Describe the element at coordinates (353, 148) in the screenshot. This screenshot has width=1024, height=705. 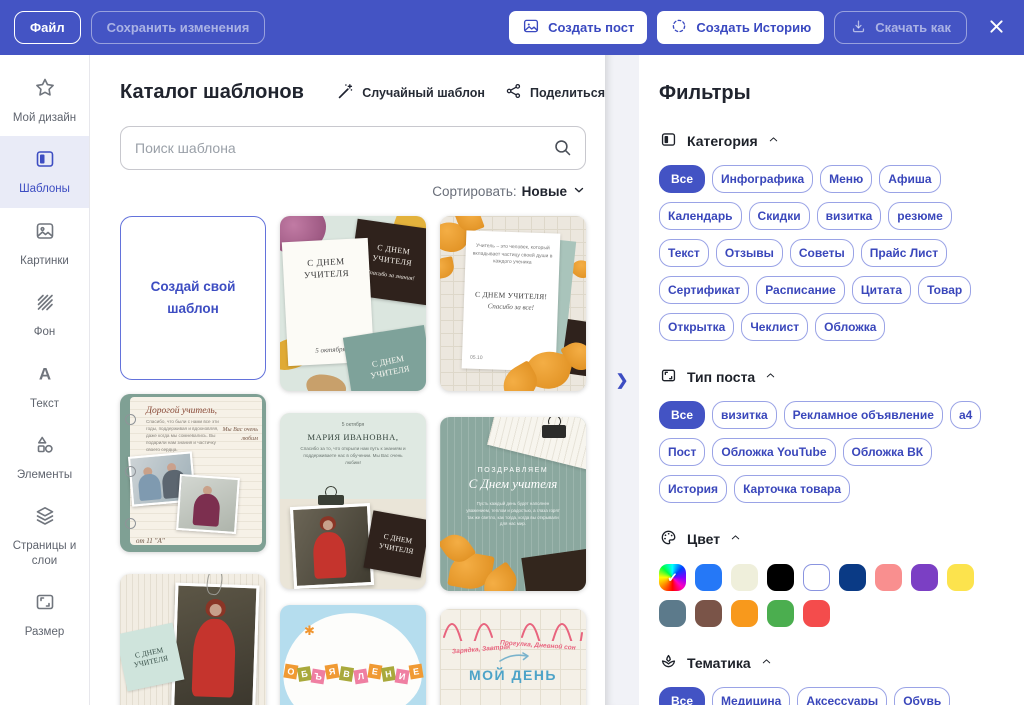
I see `search-input` at that location.